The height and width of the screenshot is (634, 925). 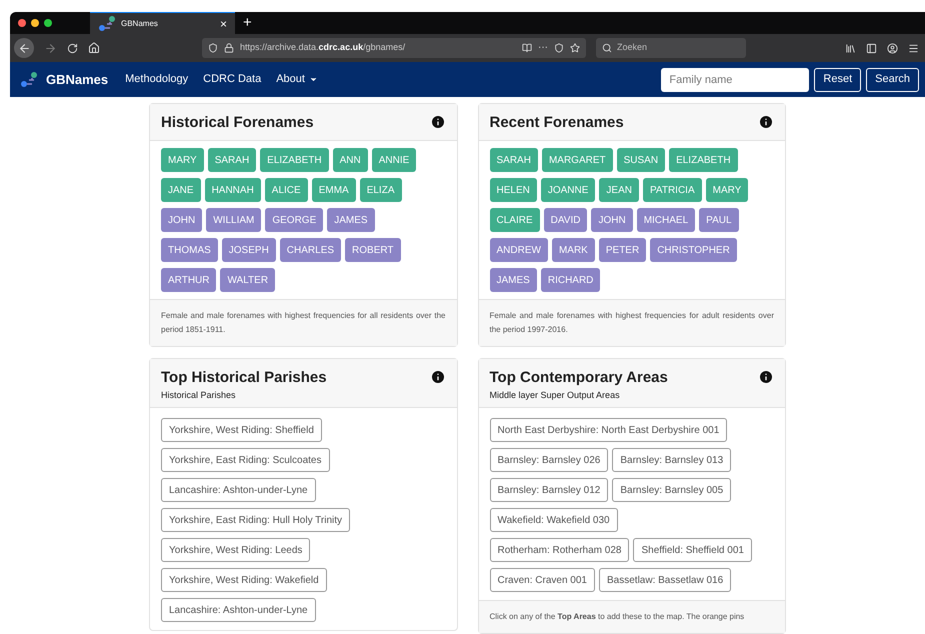 I want to click on url-bar: https://archive.data.cdrc.ac.uk/gbnames/ ···, so click(x=394, y=48).